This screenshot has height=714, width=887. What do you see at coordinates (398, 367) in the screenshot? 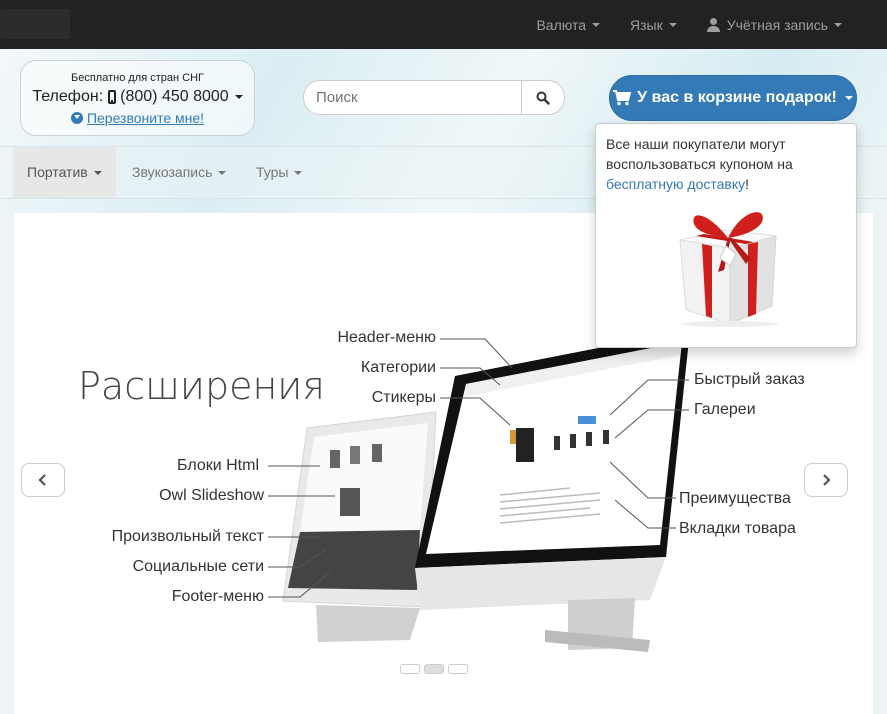
I see `annotation-categories: Категории` at bounding box center [398, 367].